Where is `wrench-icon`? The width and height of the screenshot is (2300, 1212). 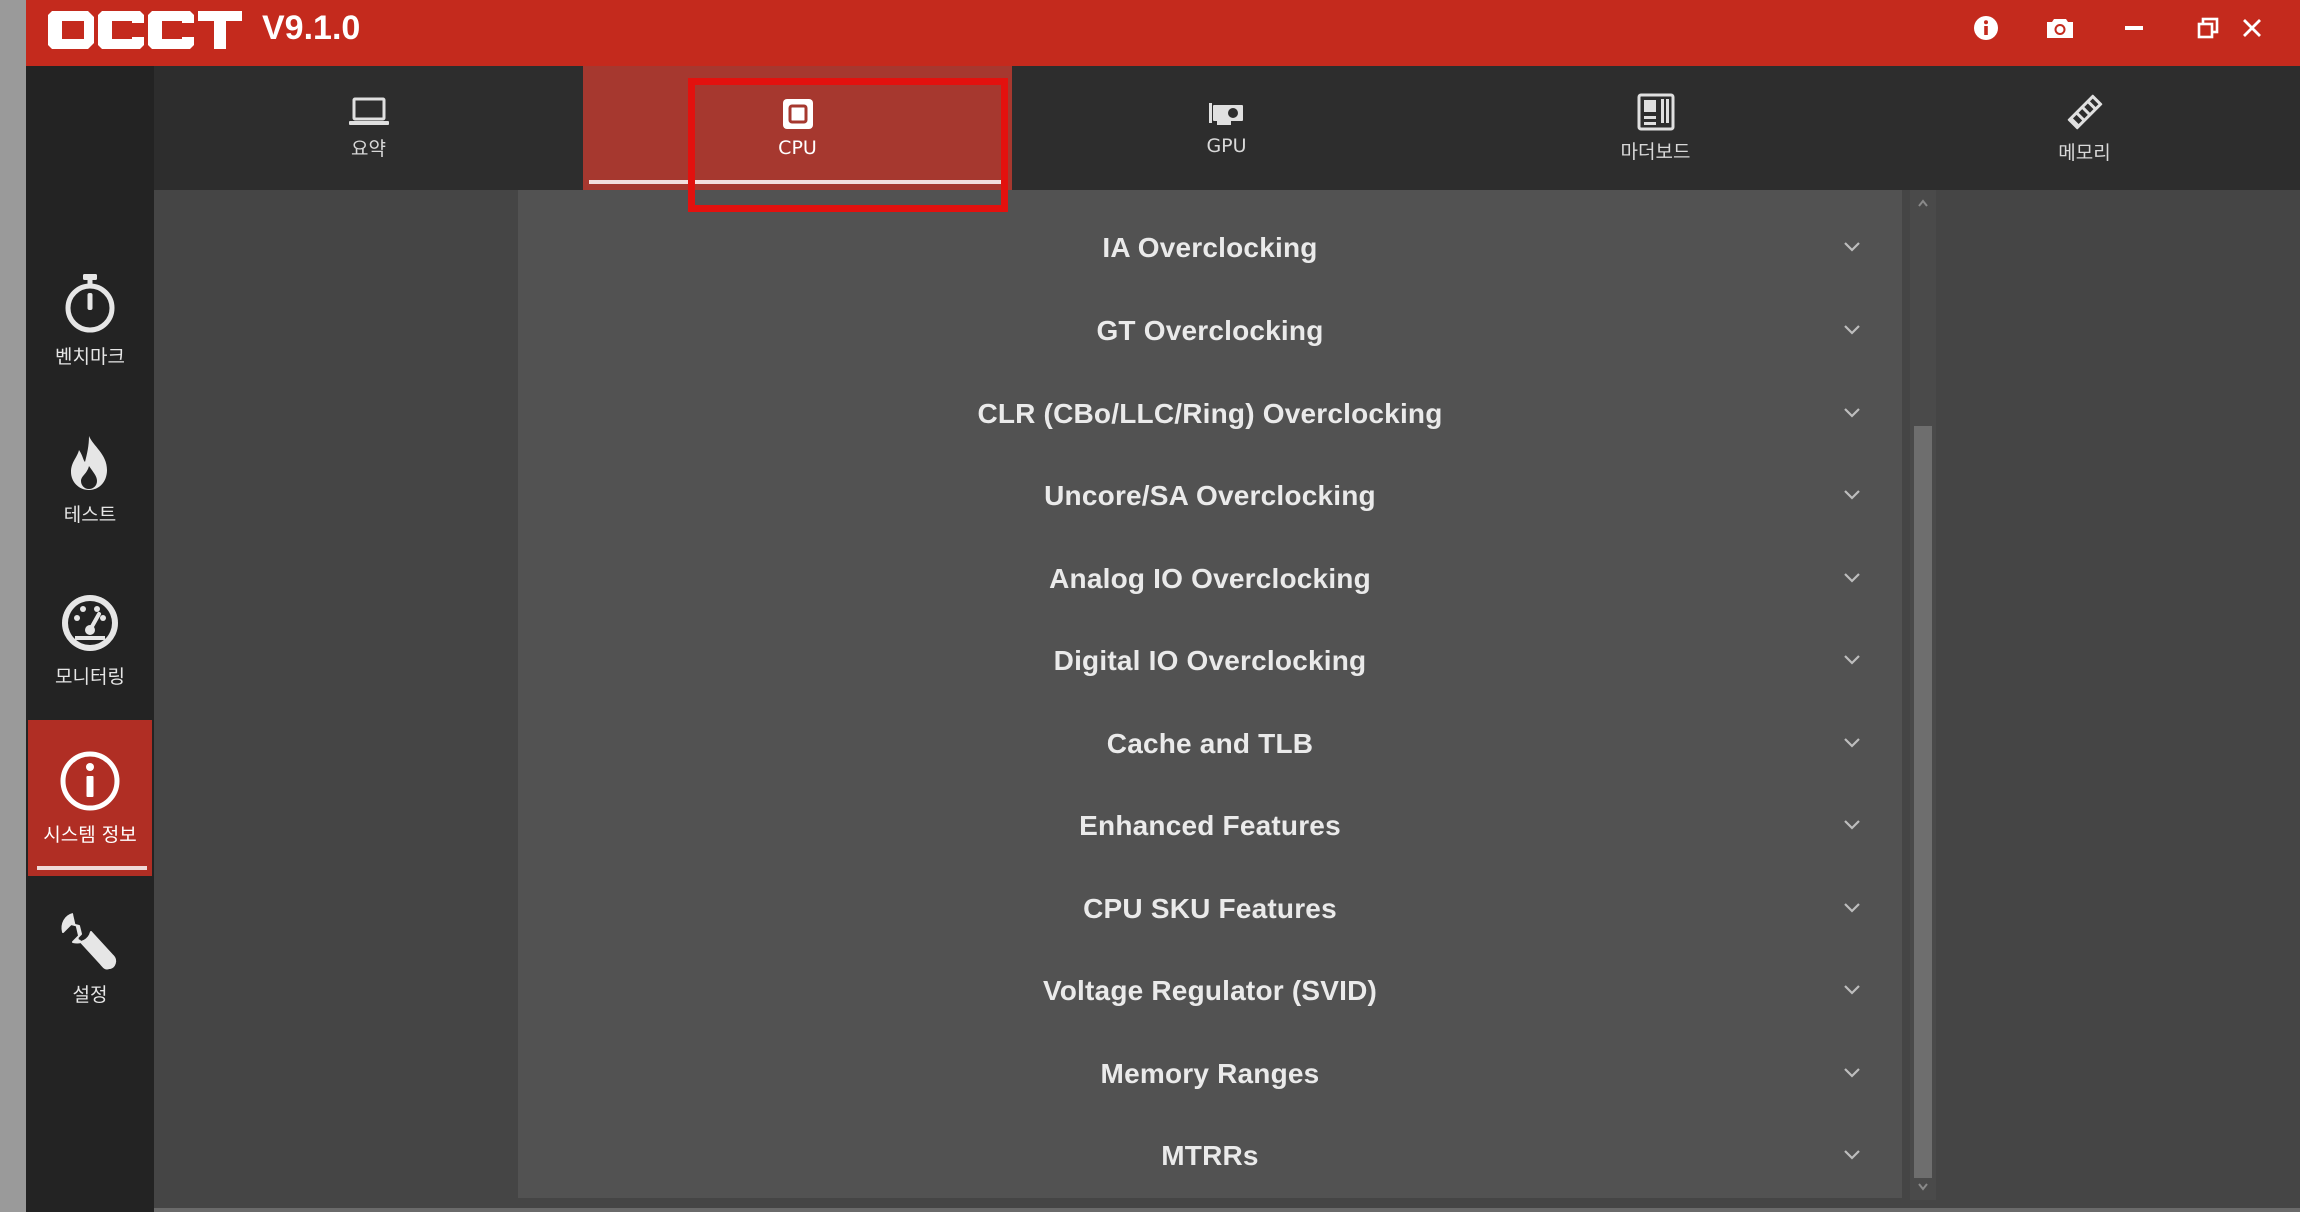 wrench-icon is located at coordinates (89, 940).